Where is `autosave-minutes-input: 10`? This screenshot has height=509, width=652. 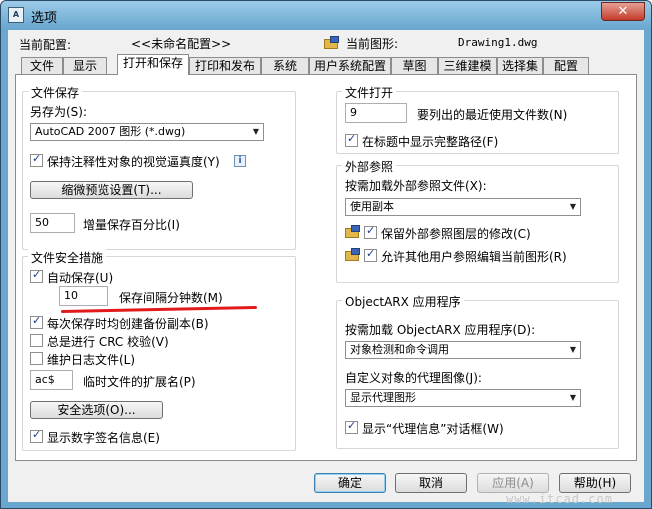 autosave-minutes-input: 10 is located at coordinates (83, 296).